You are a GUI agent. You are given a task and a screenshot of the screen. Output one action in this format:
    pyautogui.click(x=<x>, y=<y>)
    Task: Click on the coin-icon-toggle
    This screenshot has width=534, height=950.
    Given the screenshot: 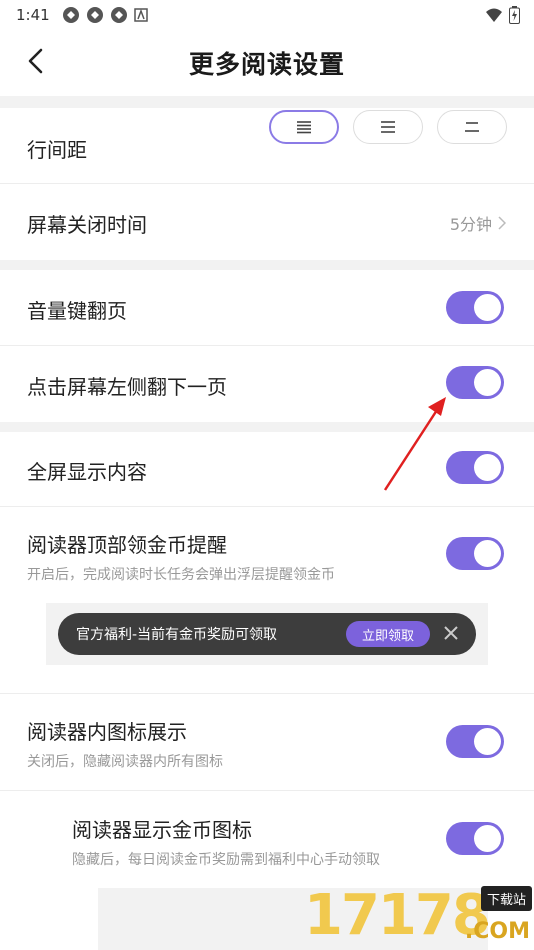 What is the action you would take?
    pyautogui.click(x=475, y=838)
    